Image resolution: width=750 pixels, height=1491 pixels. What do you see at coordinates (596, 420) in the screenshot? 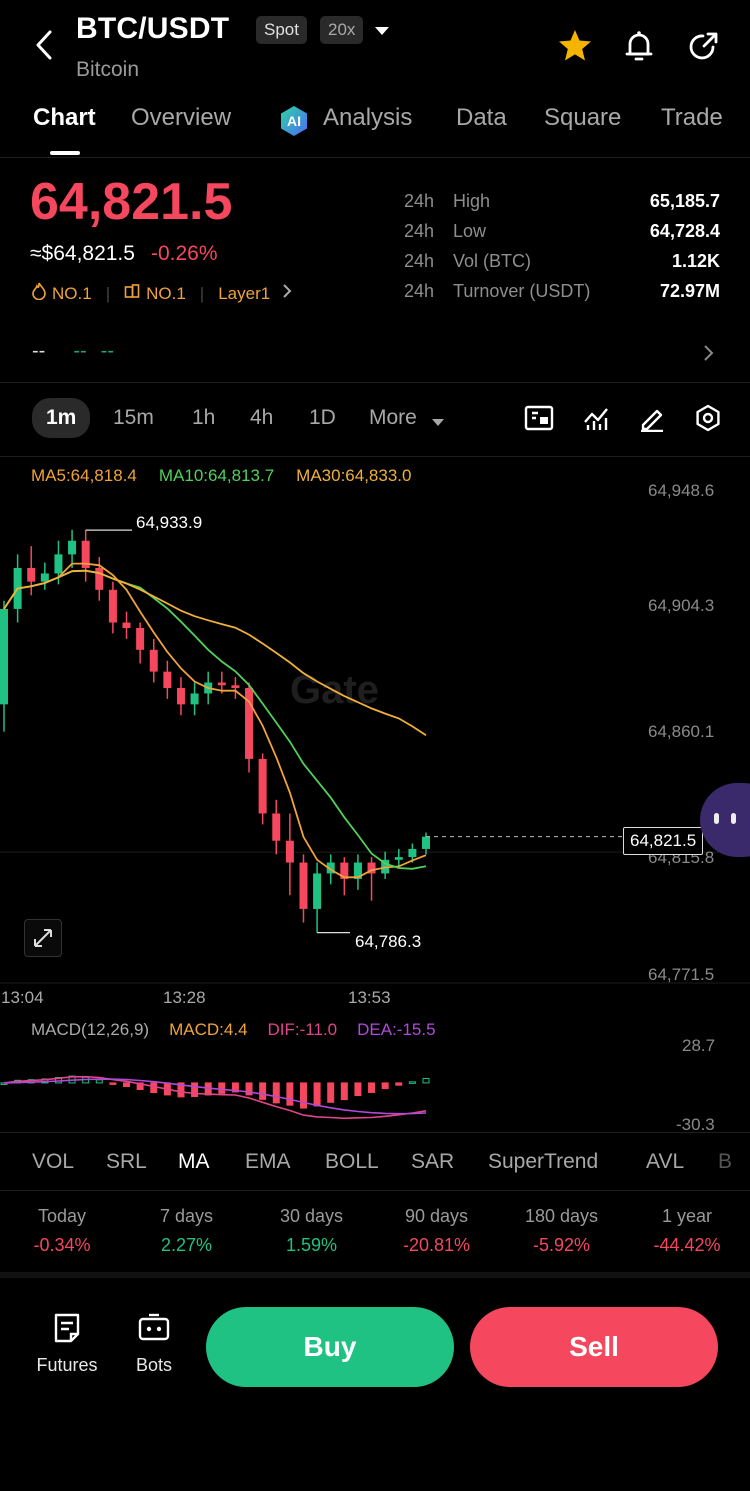
I see `indicator-icon` at bounding box center [596, 420].